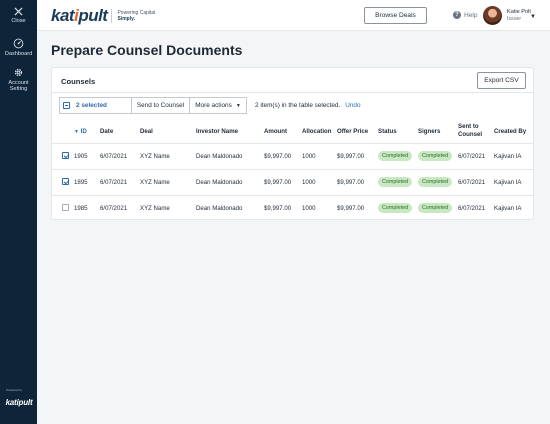  Describe the element at coordinates (66, 105) in the screenshot. I see `select-all-checkbox-indeterminate` at that location.